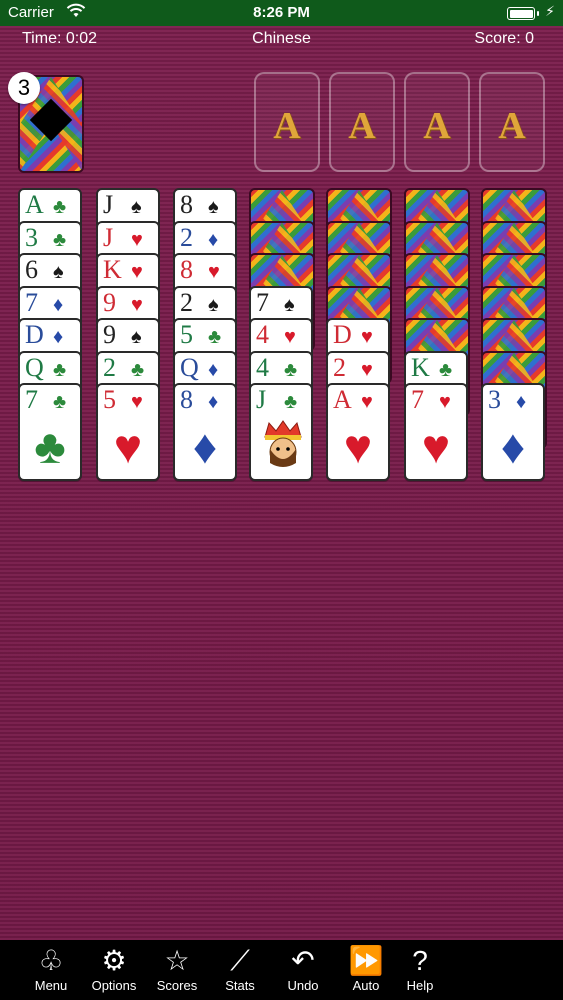  Describe the element at coordinates (240, 960) in the screenshot. I see `chart-line-icon: ⟋` at that location.